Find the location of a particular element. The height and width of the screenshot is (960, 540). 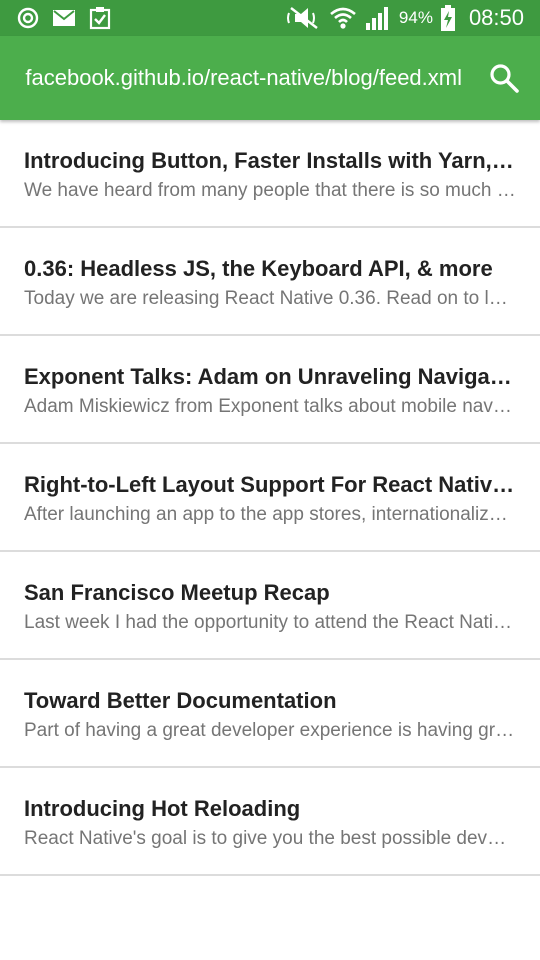

battery-charging-icon is located at coordinates (447, 18).